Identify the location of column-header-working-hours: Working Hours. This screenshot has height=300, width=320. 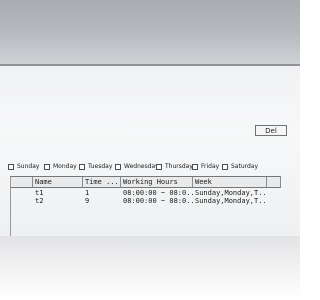
(157, 182).